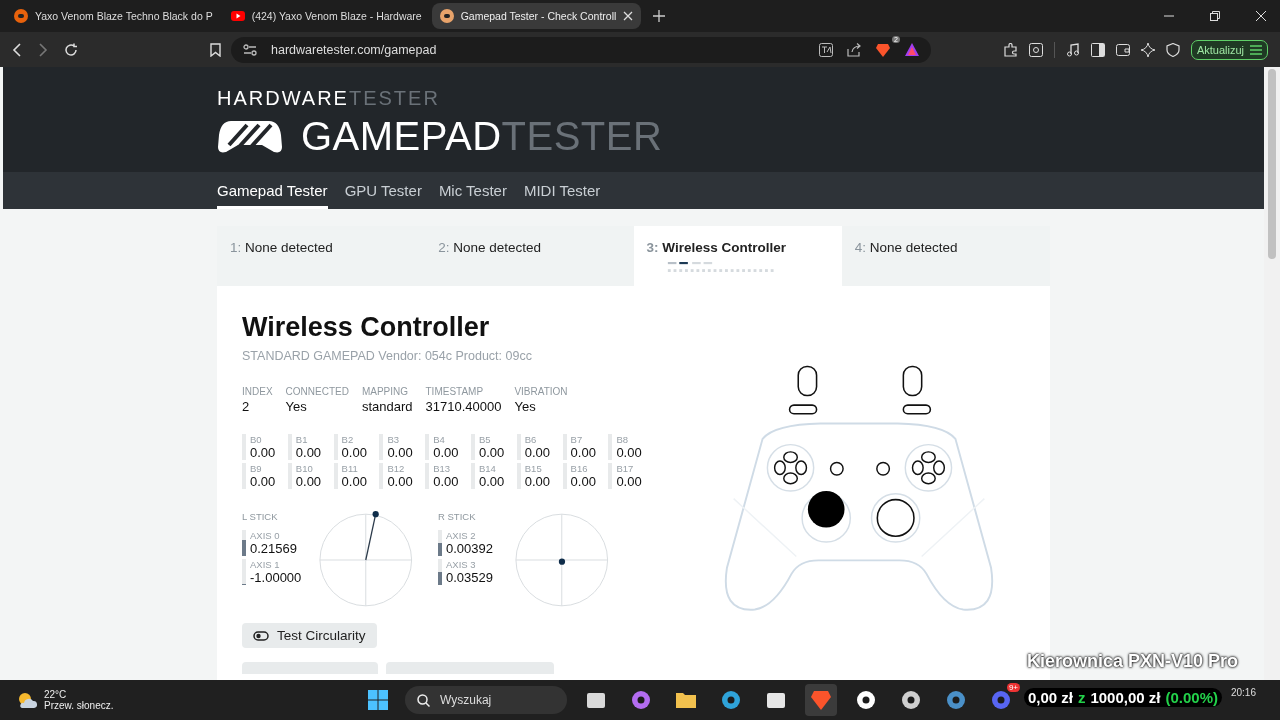 This screenshot has height=720, width=1280. Describe the element at coordinates (1215, 16) in the screenshot. I see `restore-icon` at that location.